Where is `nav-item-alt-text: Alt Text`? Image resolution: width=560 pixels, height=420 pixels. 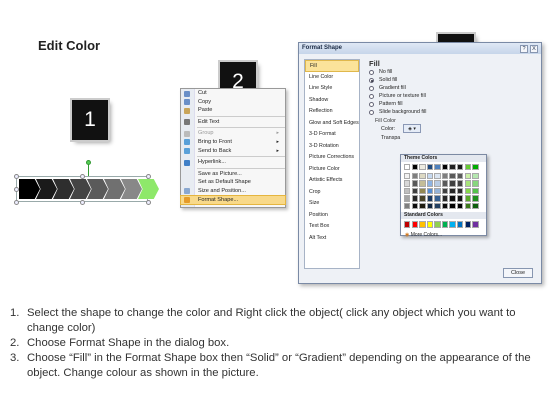 nav-item-alt-text: Alt Text is located at coordinates (332, 239).